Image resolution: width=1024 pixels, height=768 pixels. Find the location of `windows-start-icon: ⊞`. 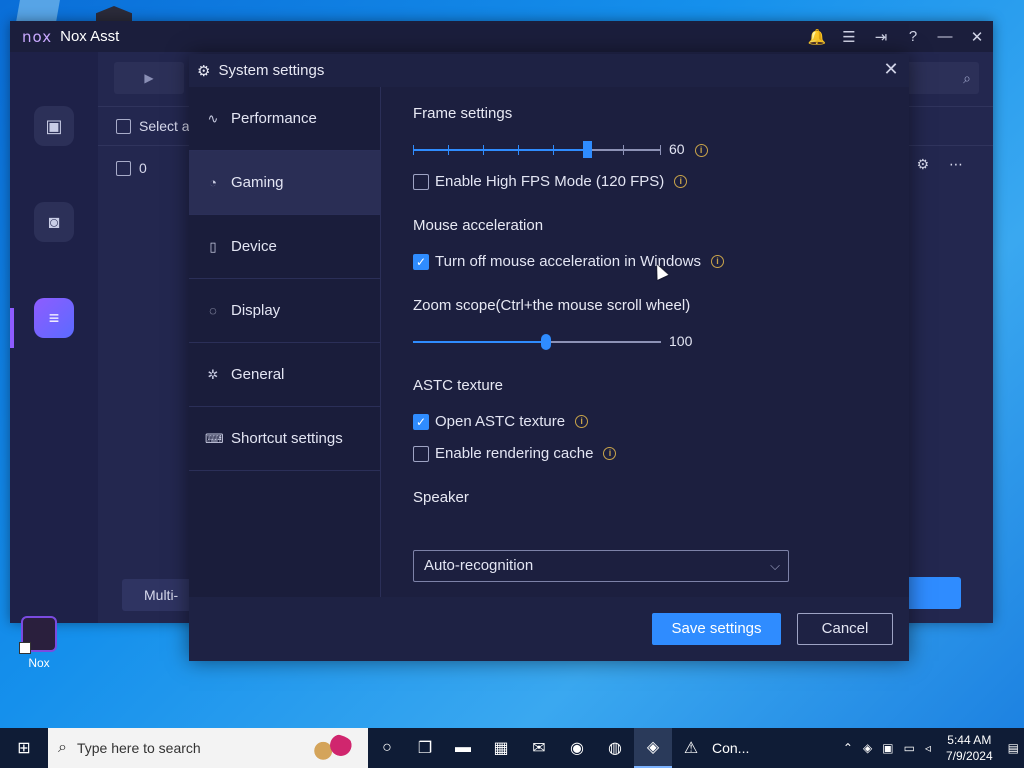

windows-start-icon: ⊞ is located at coordinates (24, 748).